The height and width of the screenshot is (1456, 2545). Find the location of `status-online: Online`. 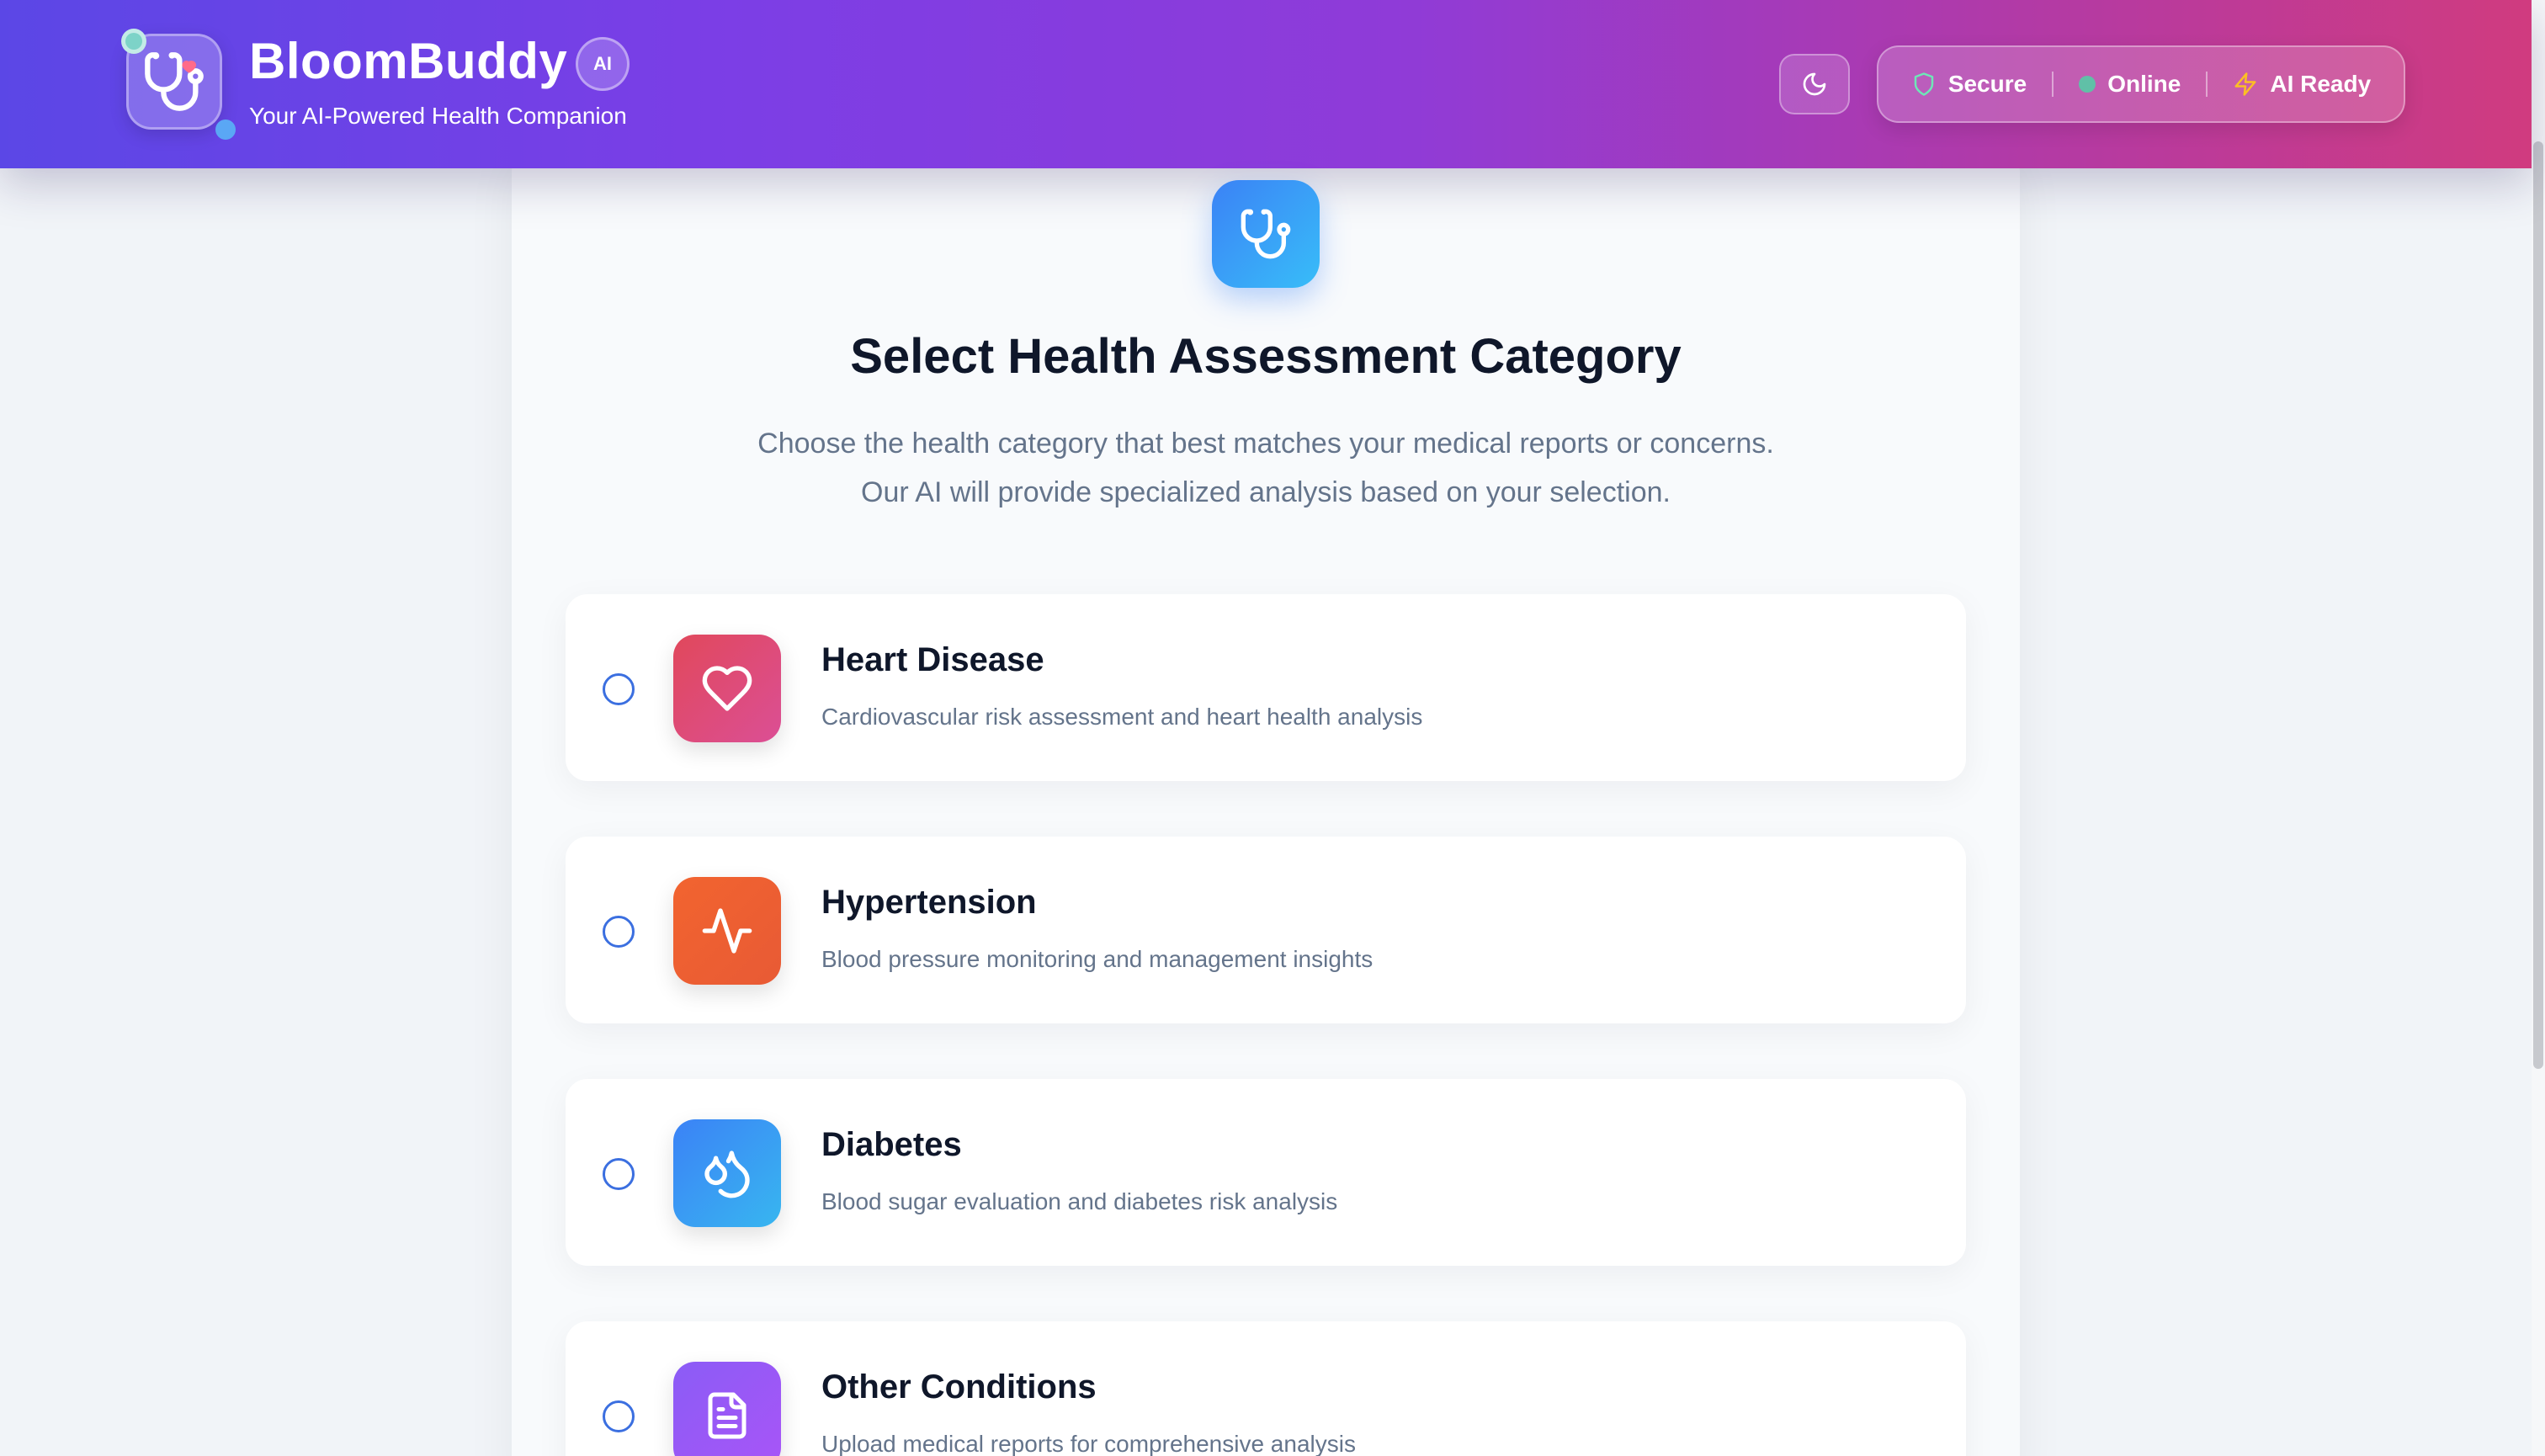

status-online: Online is located at coordinates (2130, 84).